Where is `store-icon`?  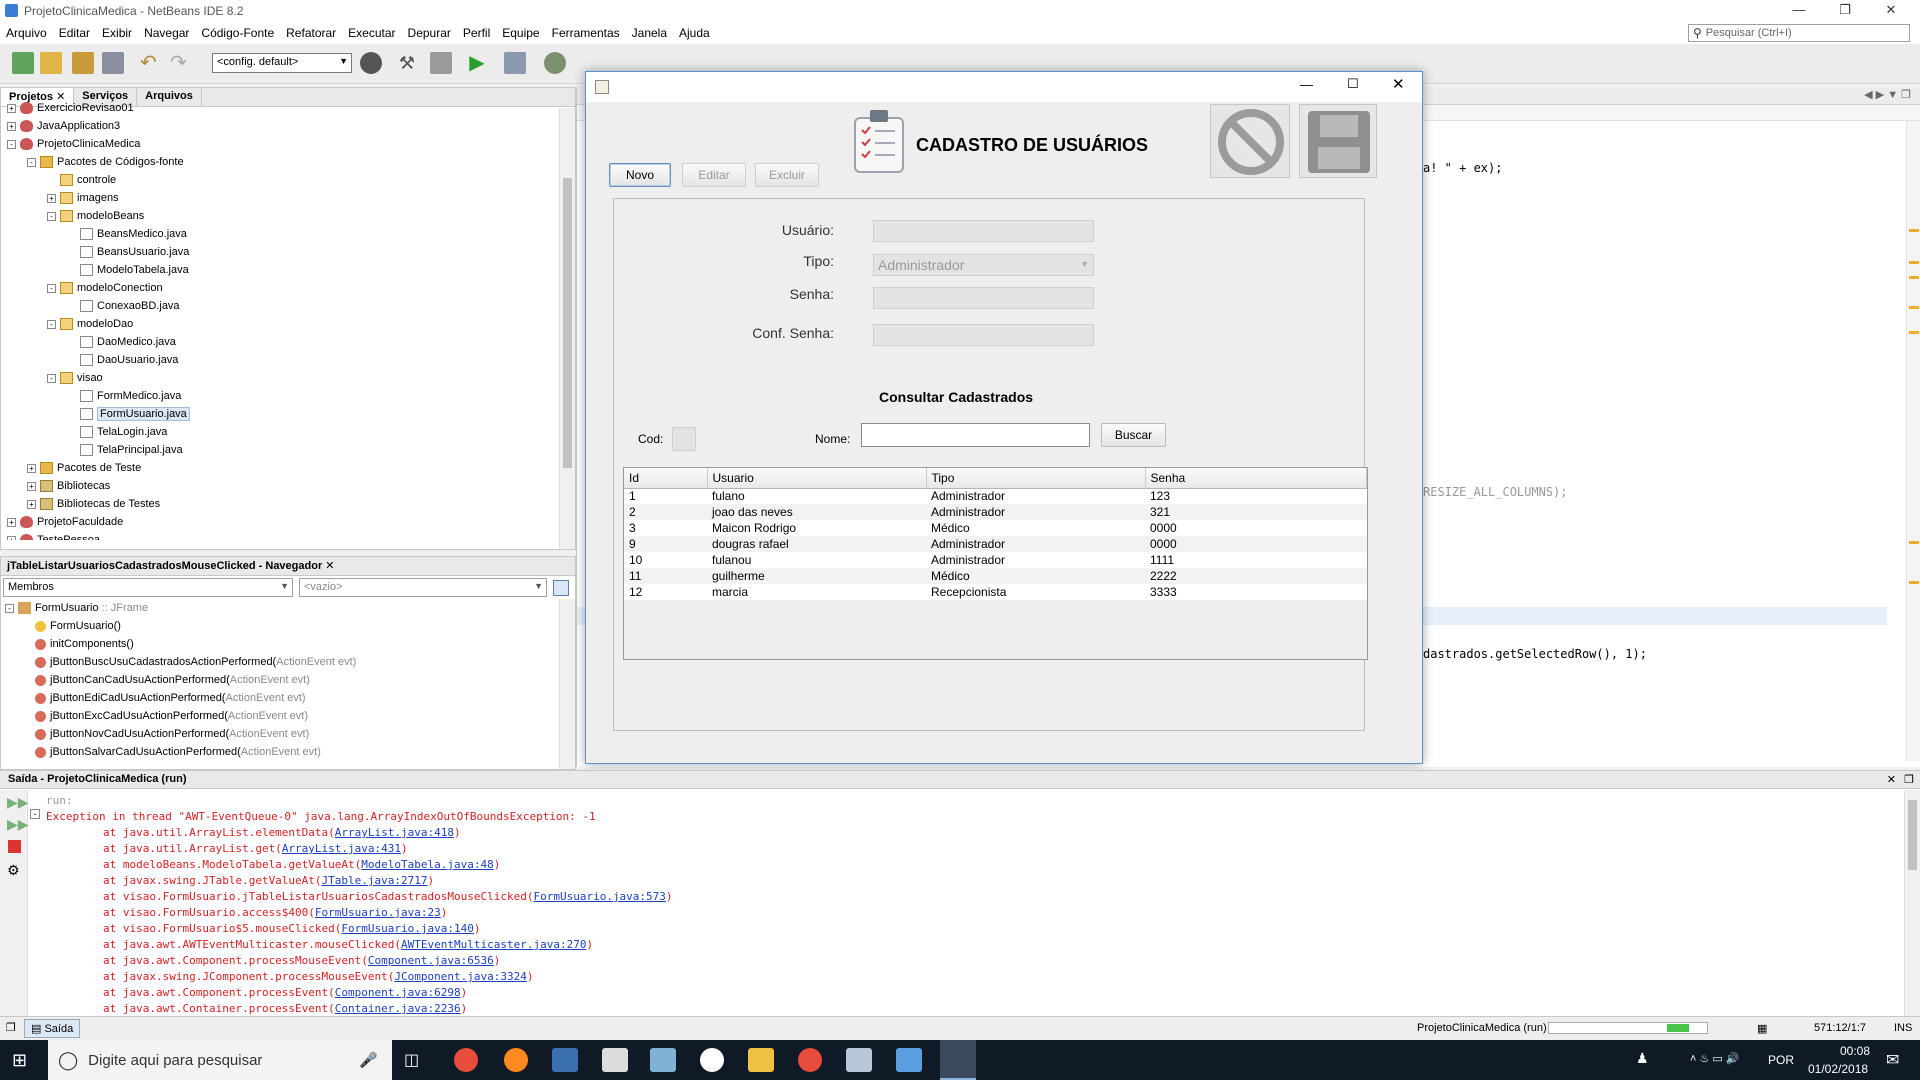 store-icon is located at coordinates (565, 1060).